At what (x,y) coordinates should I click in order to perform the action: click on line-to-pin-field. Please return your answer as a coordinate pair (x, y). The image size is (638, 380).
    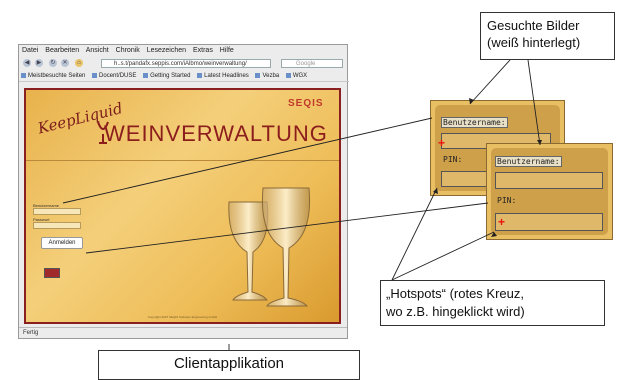
    Looking at the image, I should click on (287, 228).